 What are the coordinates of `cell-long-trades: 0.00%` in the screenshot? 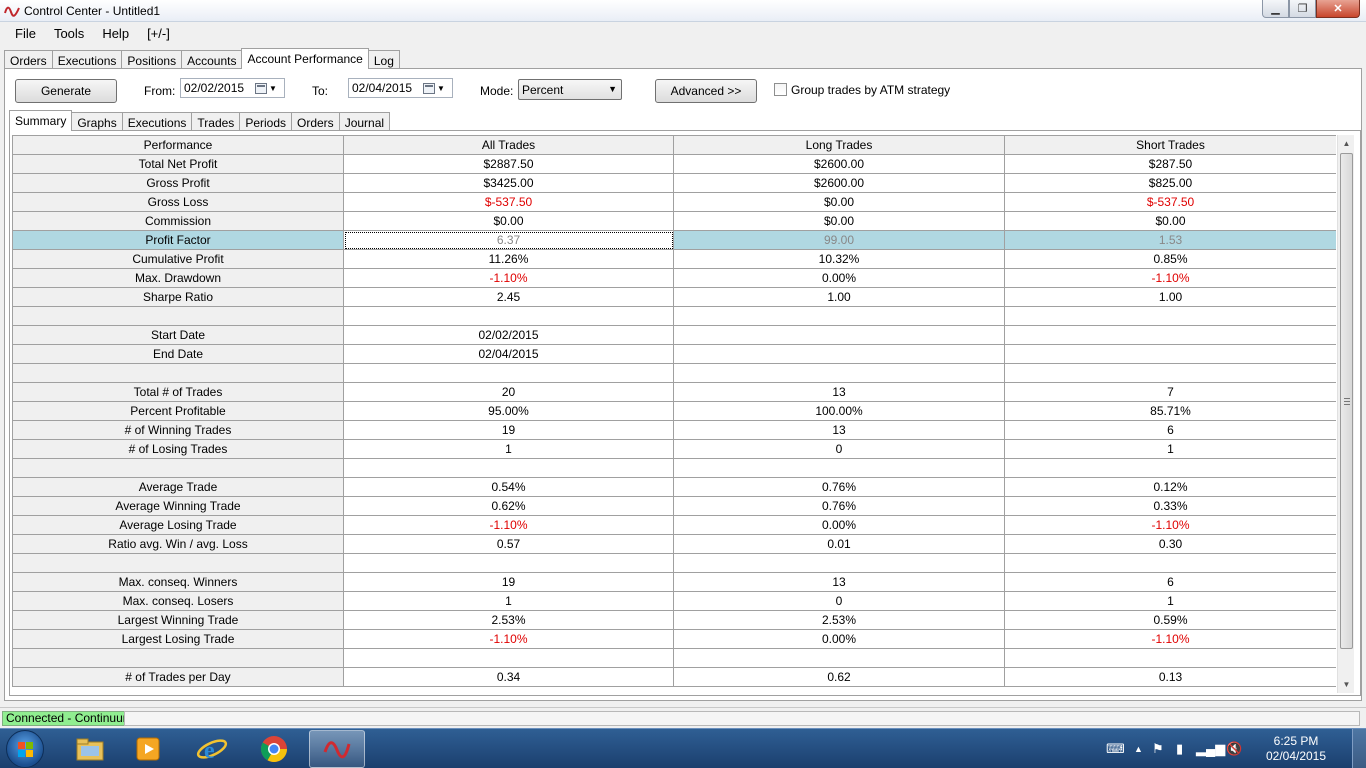 It's located at (839, 278).